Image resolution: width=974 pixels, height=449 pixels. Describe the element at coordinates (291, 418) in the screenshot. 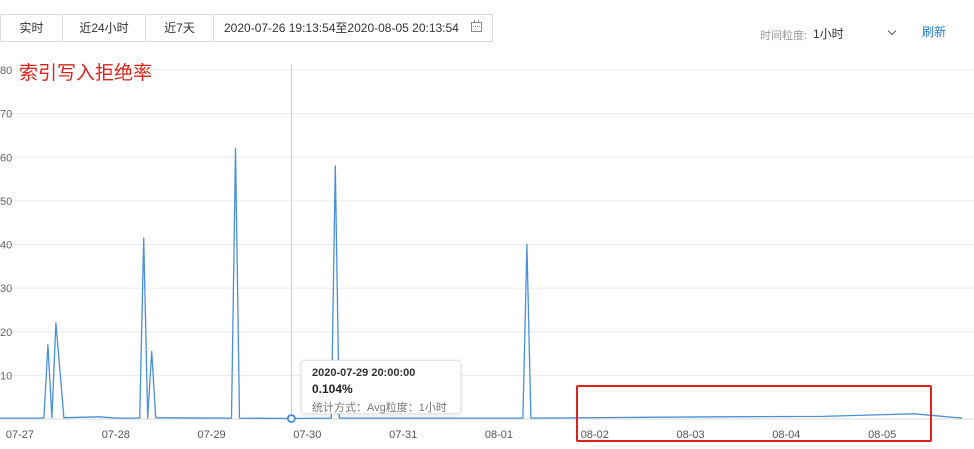

I see `highlighted-point-marker` at that location.